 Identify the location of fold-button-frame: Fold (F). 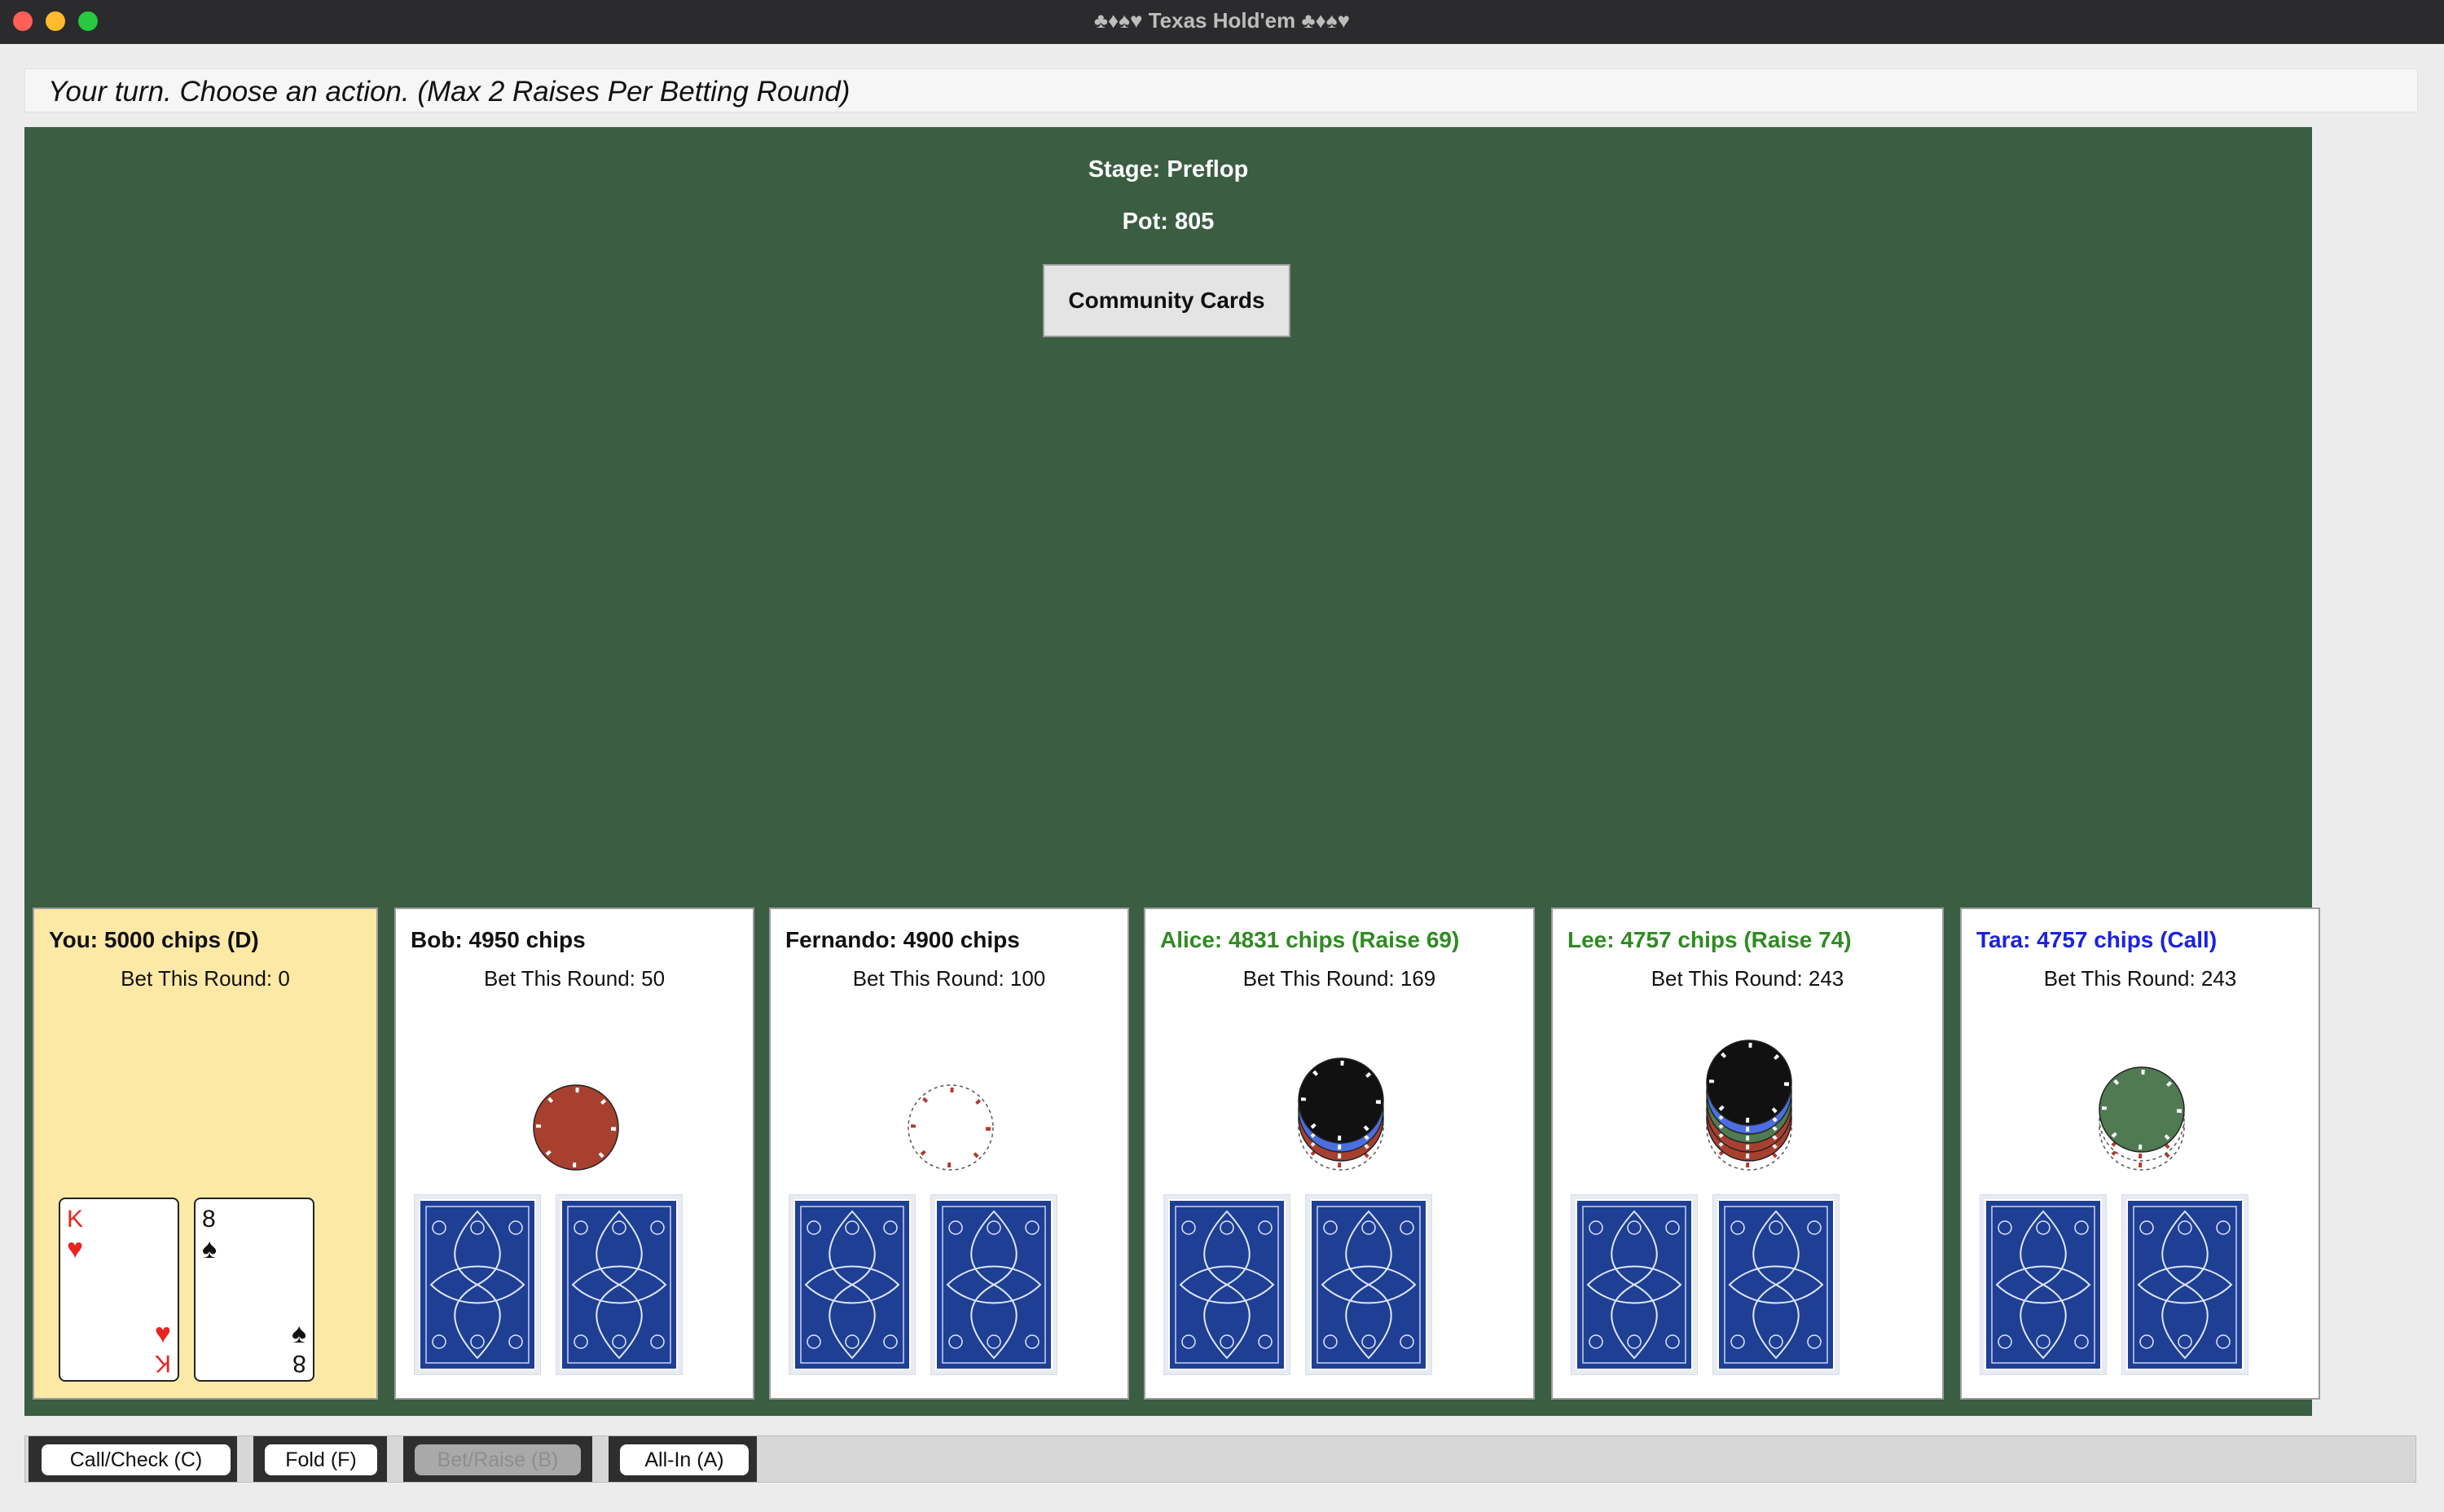
(320, 1459).